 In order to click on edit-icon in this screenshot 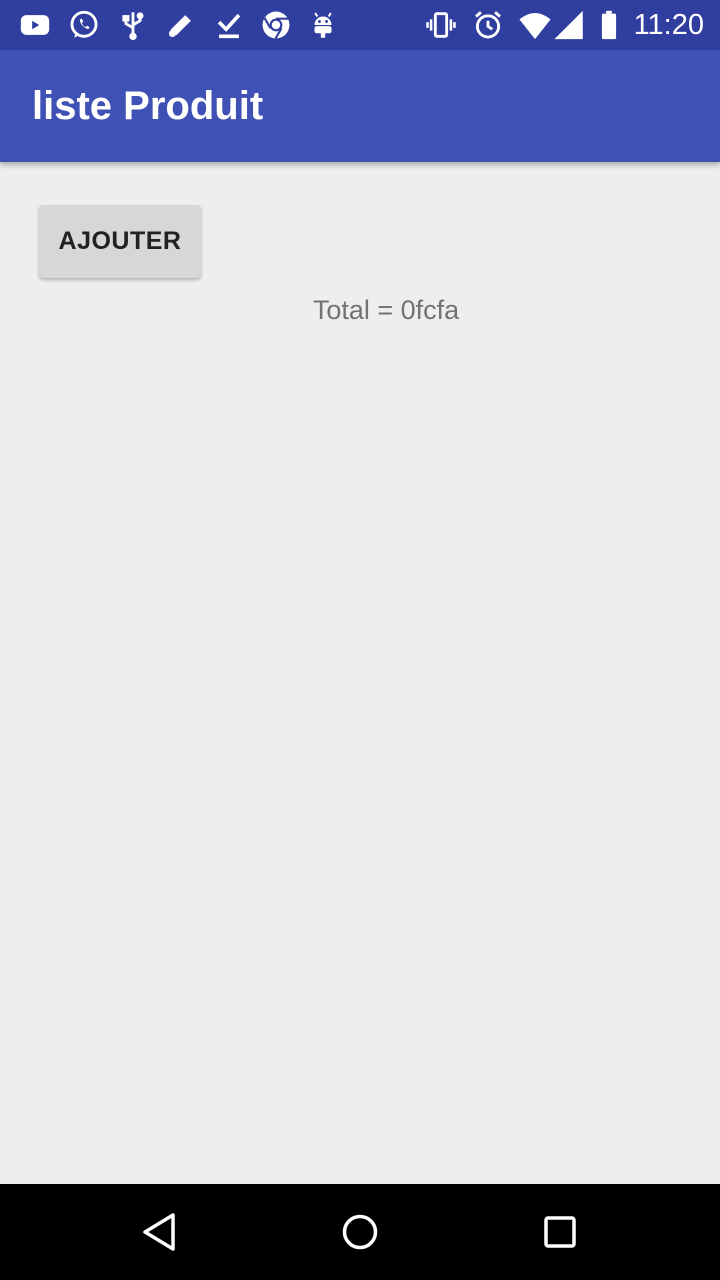, I will do `click(181, 25)`.